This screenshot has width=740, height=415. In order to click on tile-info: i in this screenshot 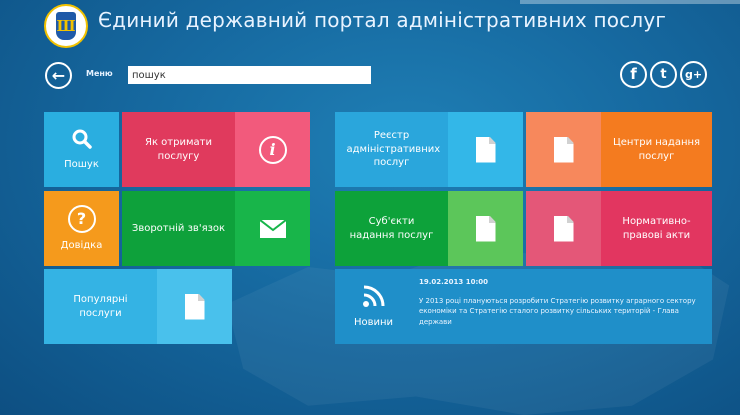, I will do `click(272, 149)`.